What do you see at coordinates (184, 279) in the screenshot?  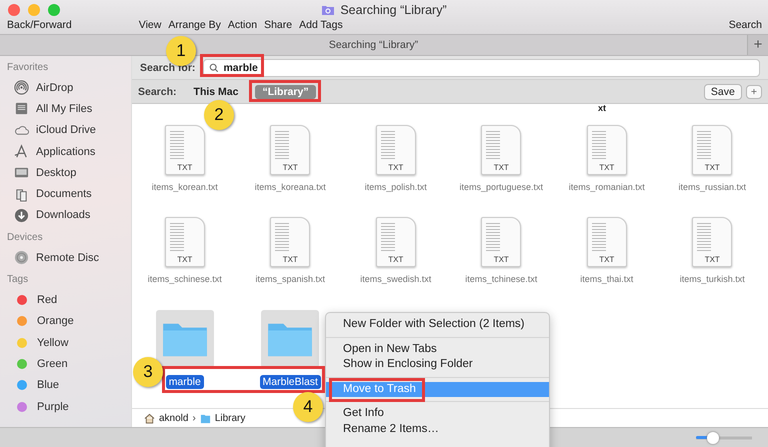 I see `file-name: items_schinese.txt` at bounding box center [184, 279].